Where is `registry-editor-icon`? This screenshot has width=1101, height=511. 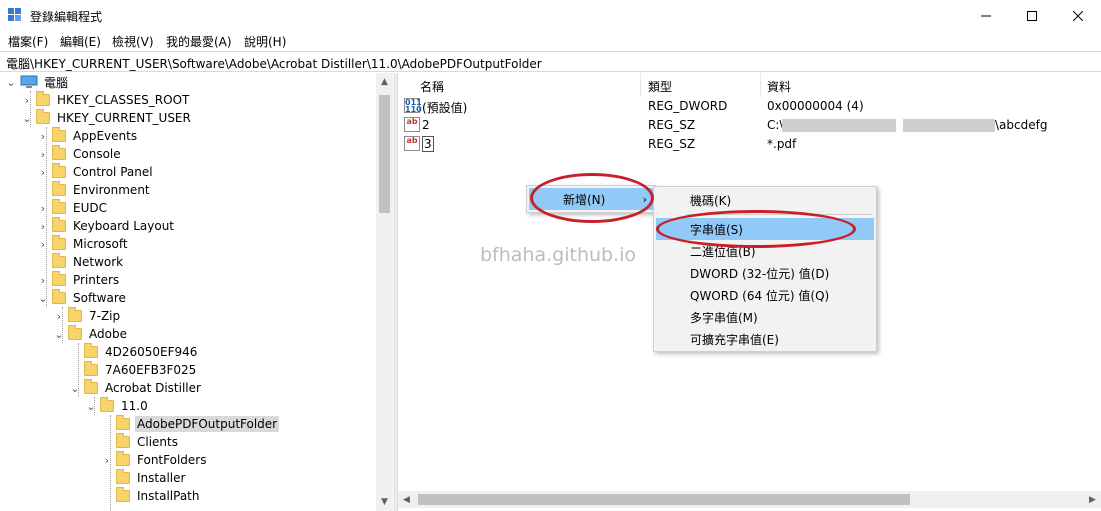
registry-editor-icon is located at coordinates (14, 14).